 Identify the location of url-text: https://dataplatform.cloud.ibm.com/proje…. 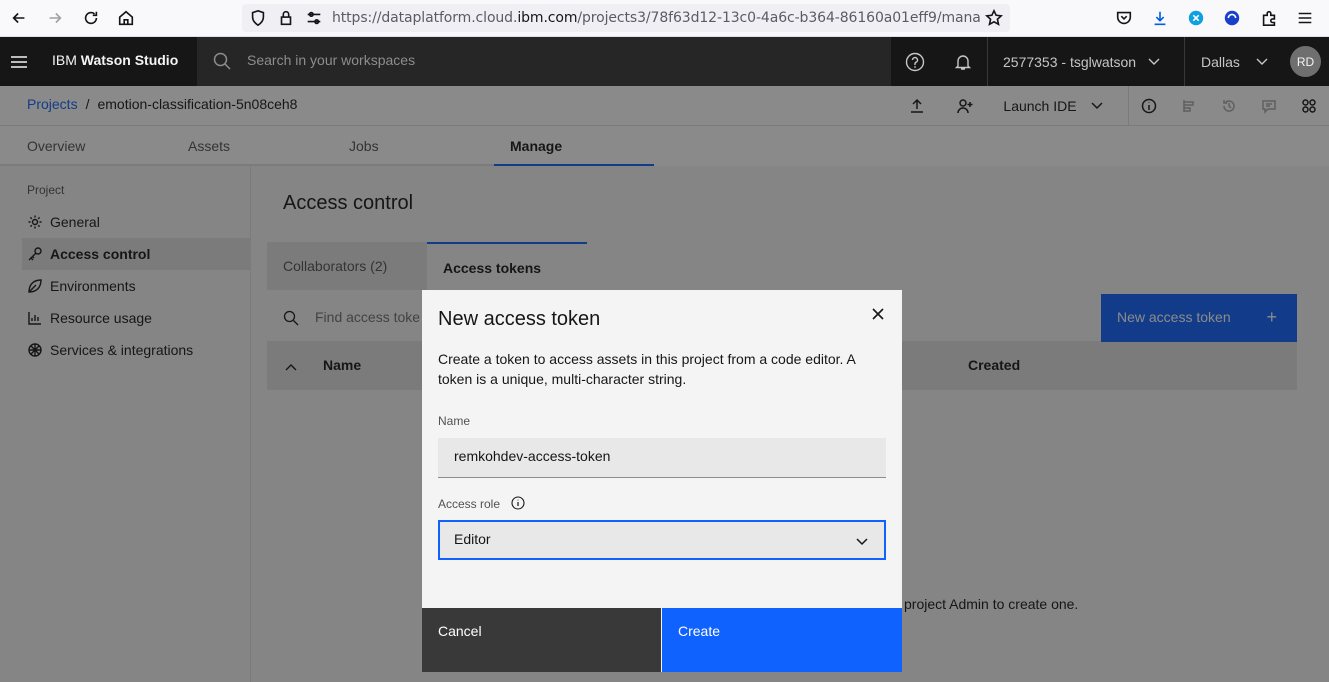
(656, 18).